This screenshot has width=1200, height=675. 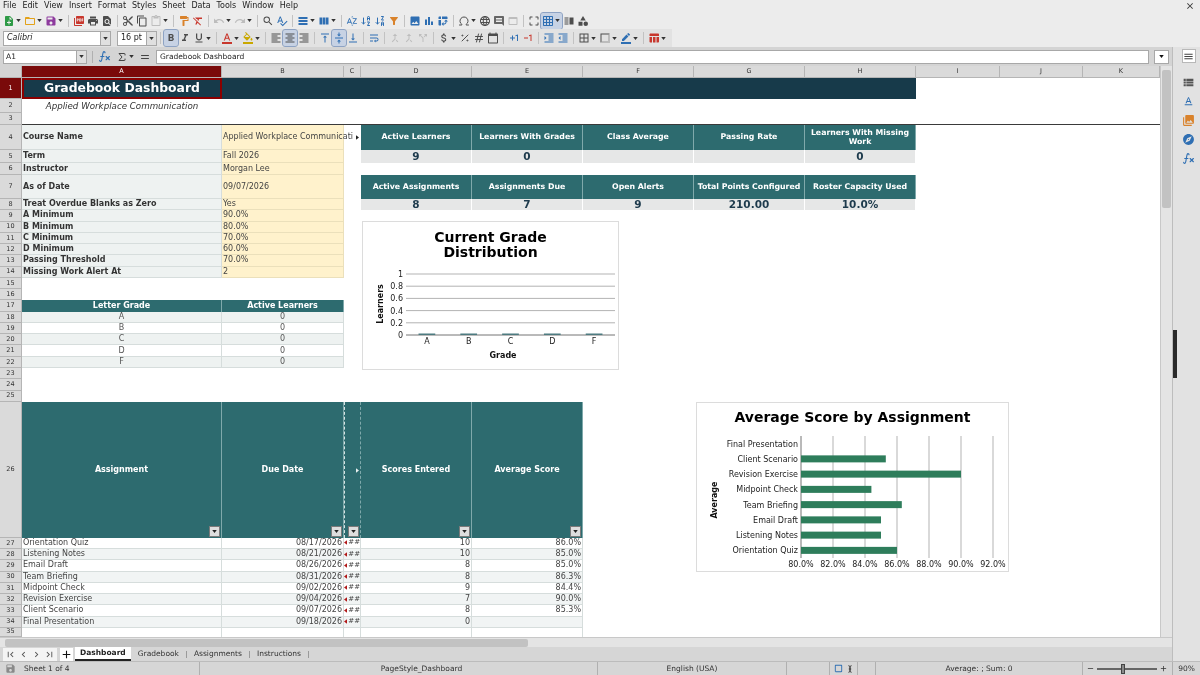 What do you see at coordinates (339, 38) in the screenshot?
I see `center-vertically-button` at bounding box center [339, 38].